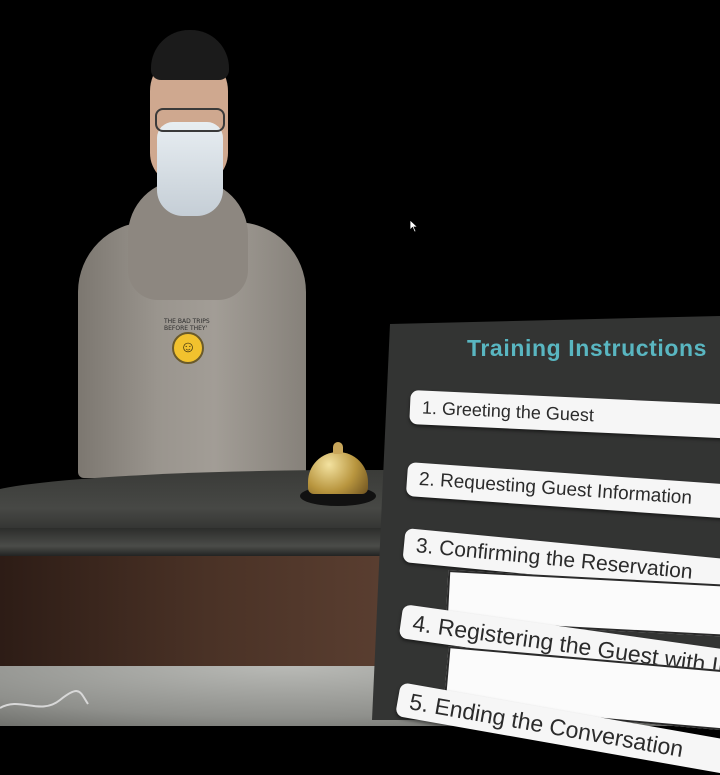 The image size is (720, 775). What do you see at coordinates (587, 348) in the screenshot?
I see `panel-title: Training Instructions` at bounding box center [587, 348].